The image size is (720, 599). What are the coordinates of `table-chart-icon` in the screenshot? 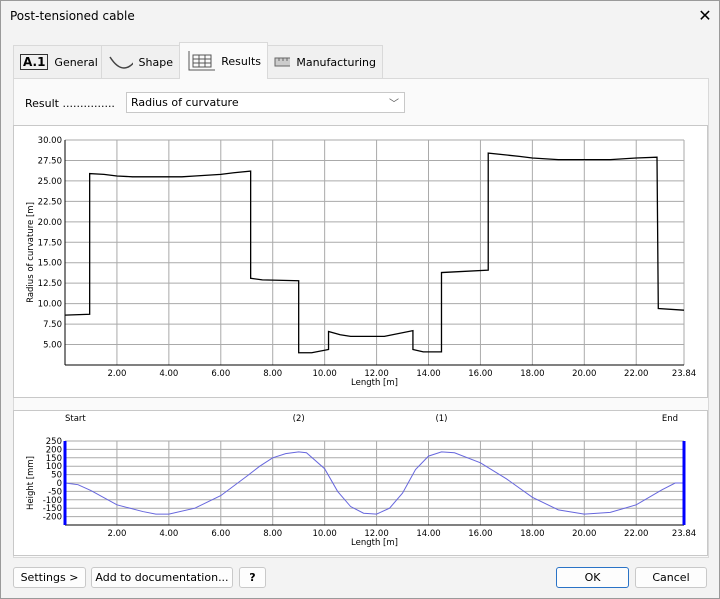 It's located at (201, 61).